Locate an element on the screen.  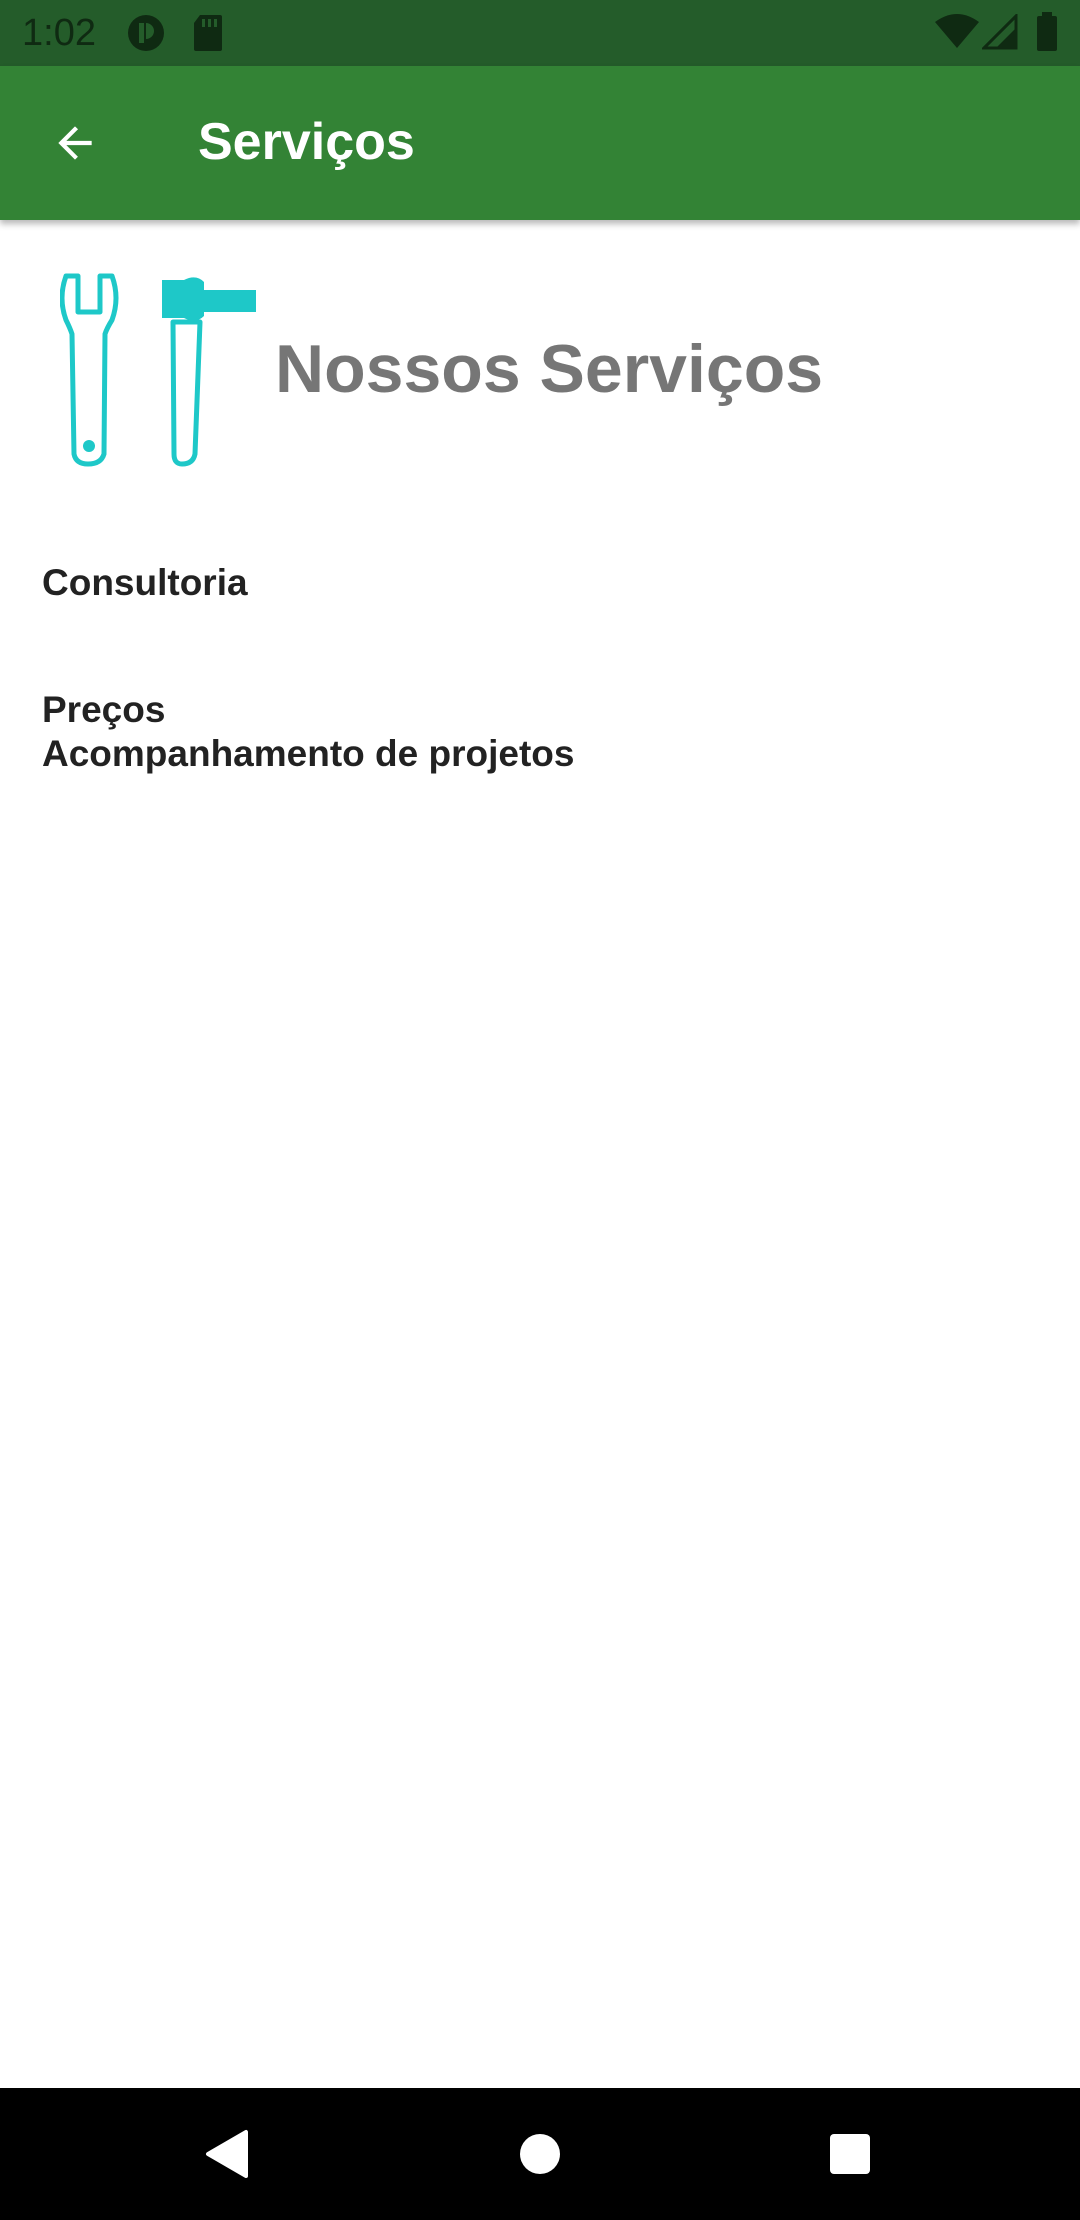
nav-back-button is located at coordinates (228, 2154).